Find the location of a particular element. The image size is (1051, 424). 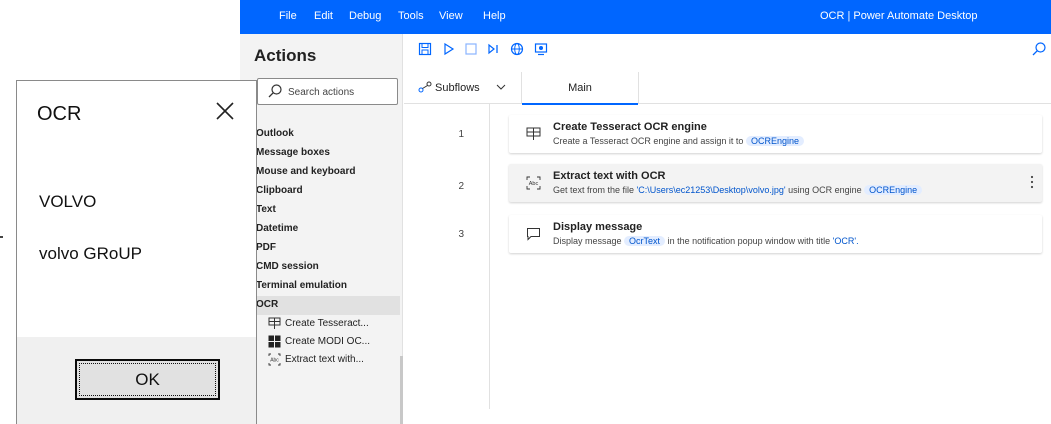

message-box-footer: OK is located at coordinates (136, 380).